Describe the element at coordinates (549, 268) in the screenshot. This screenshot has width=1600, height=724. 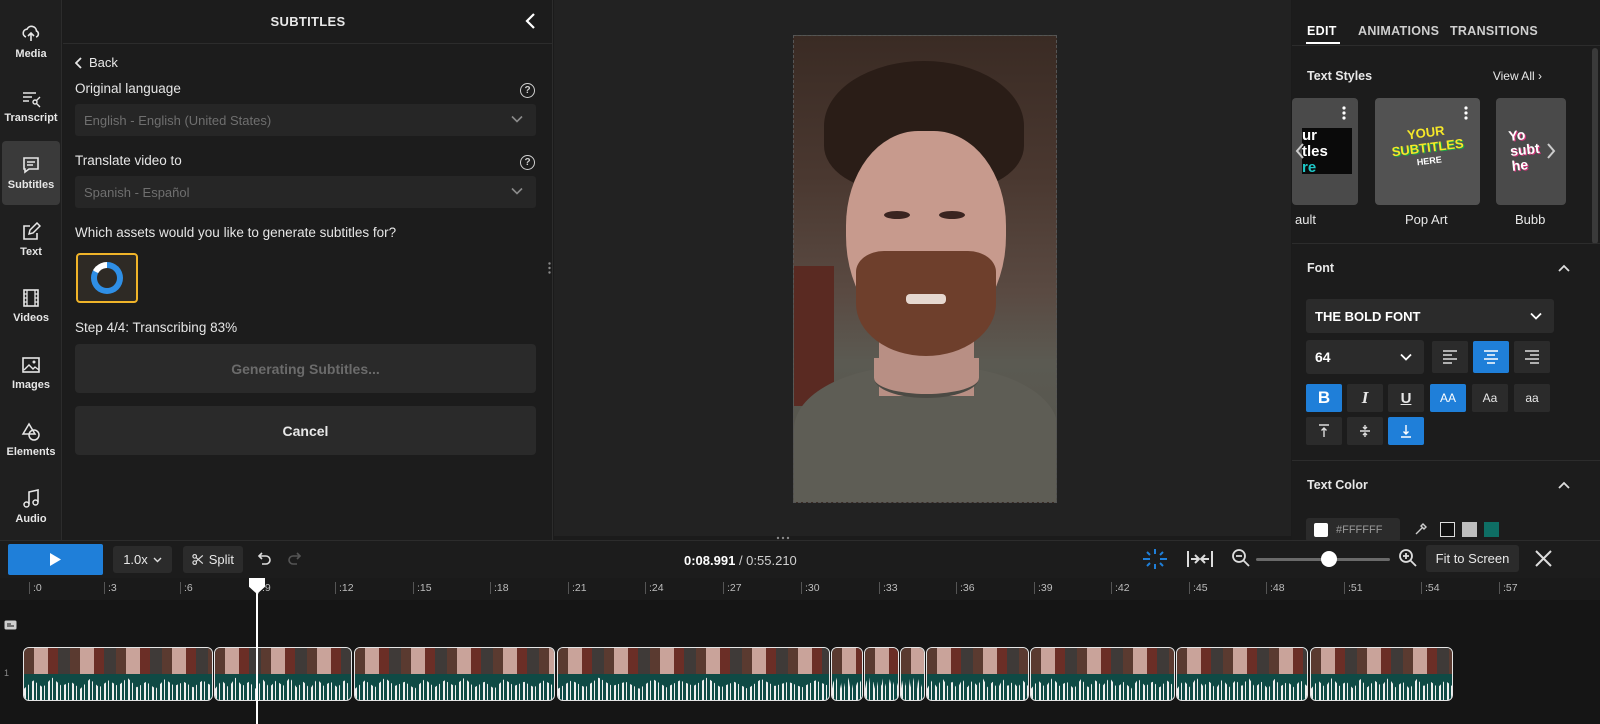
I see `panel-resize-handle` at that location.